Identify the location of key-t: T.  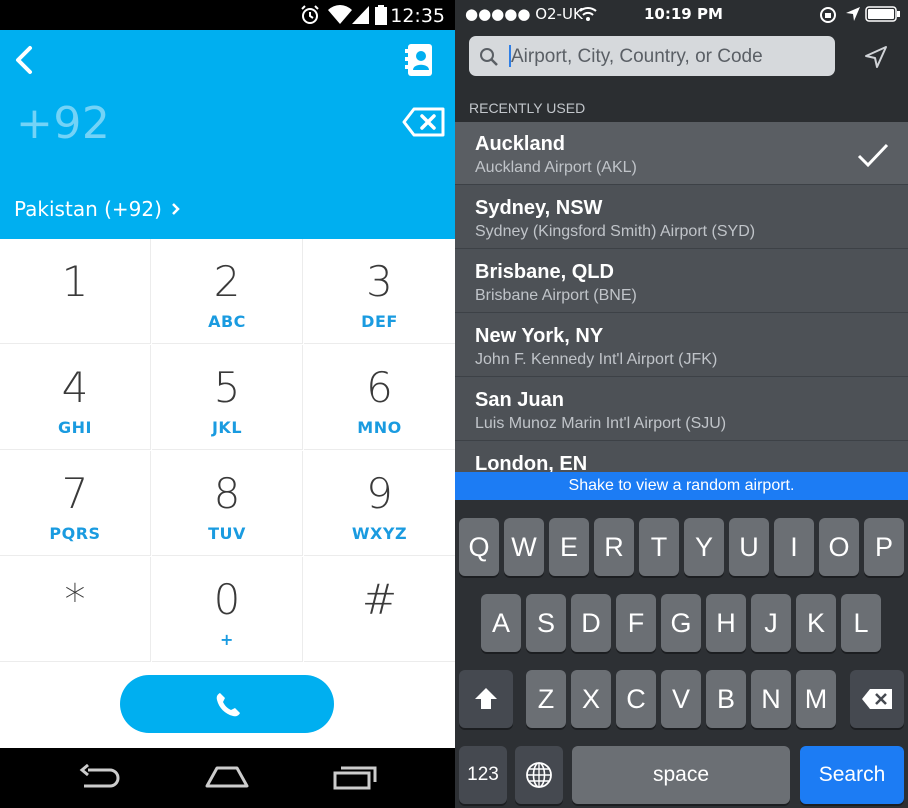
(659, 547).